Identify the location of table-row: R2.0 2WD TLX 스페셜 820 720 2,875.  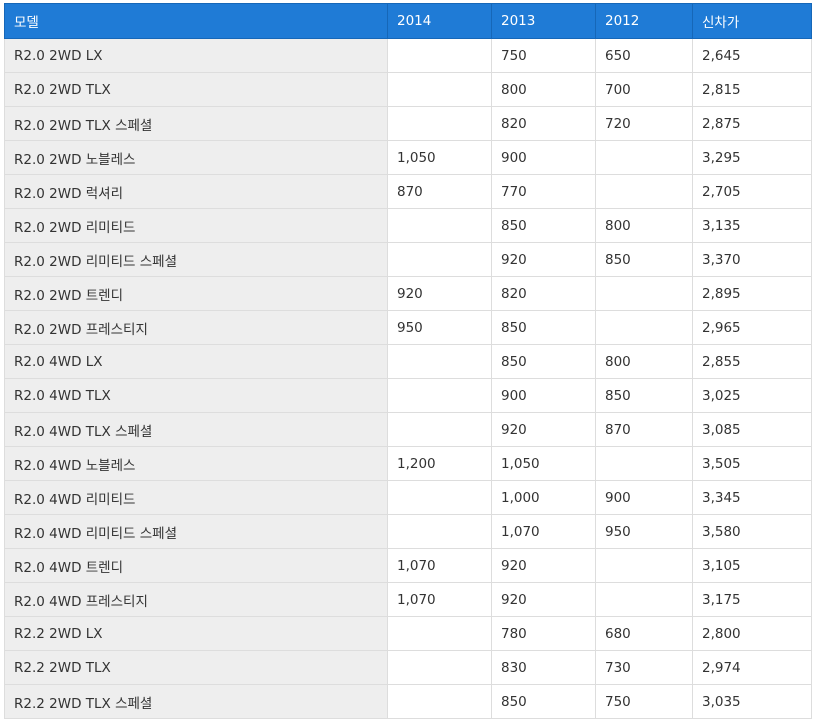
(408, 123).